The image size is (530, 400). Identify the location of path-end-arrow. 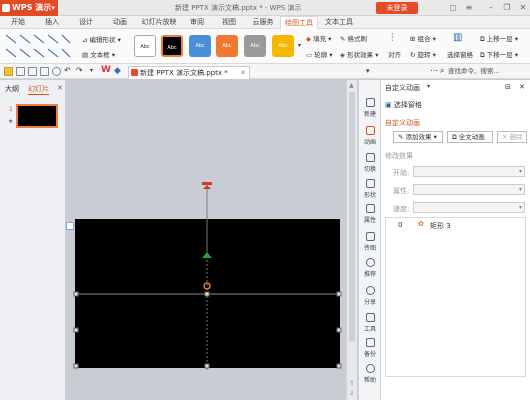
(207, 187).